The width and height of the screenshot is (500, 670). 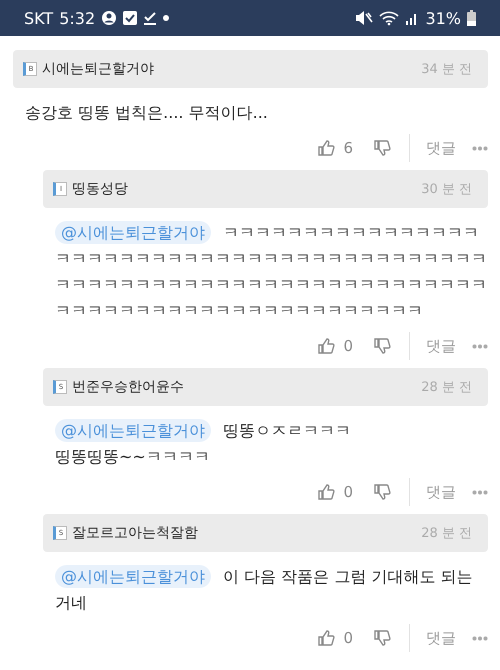 What do you see at coordinates (135, 533) in the screenshot?
I see `comment-author: 잘모르고아는척잘함` at bounding box center [135, 533].